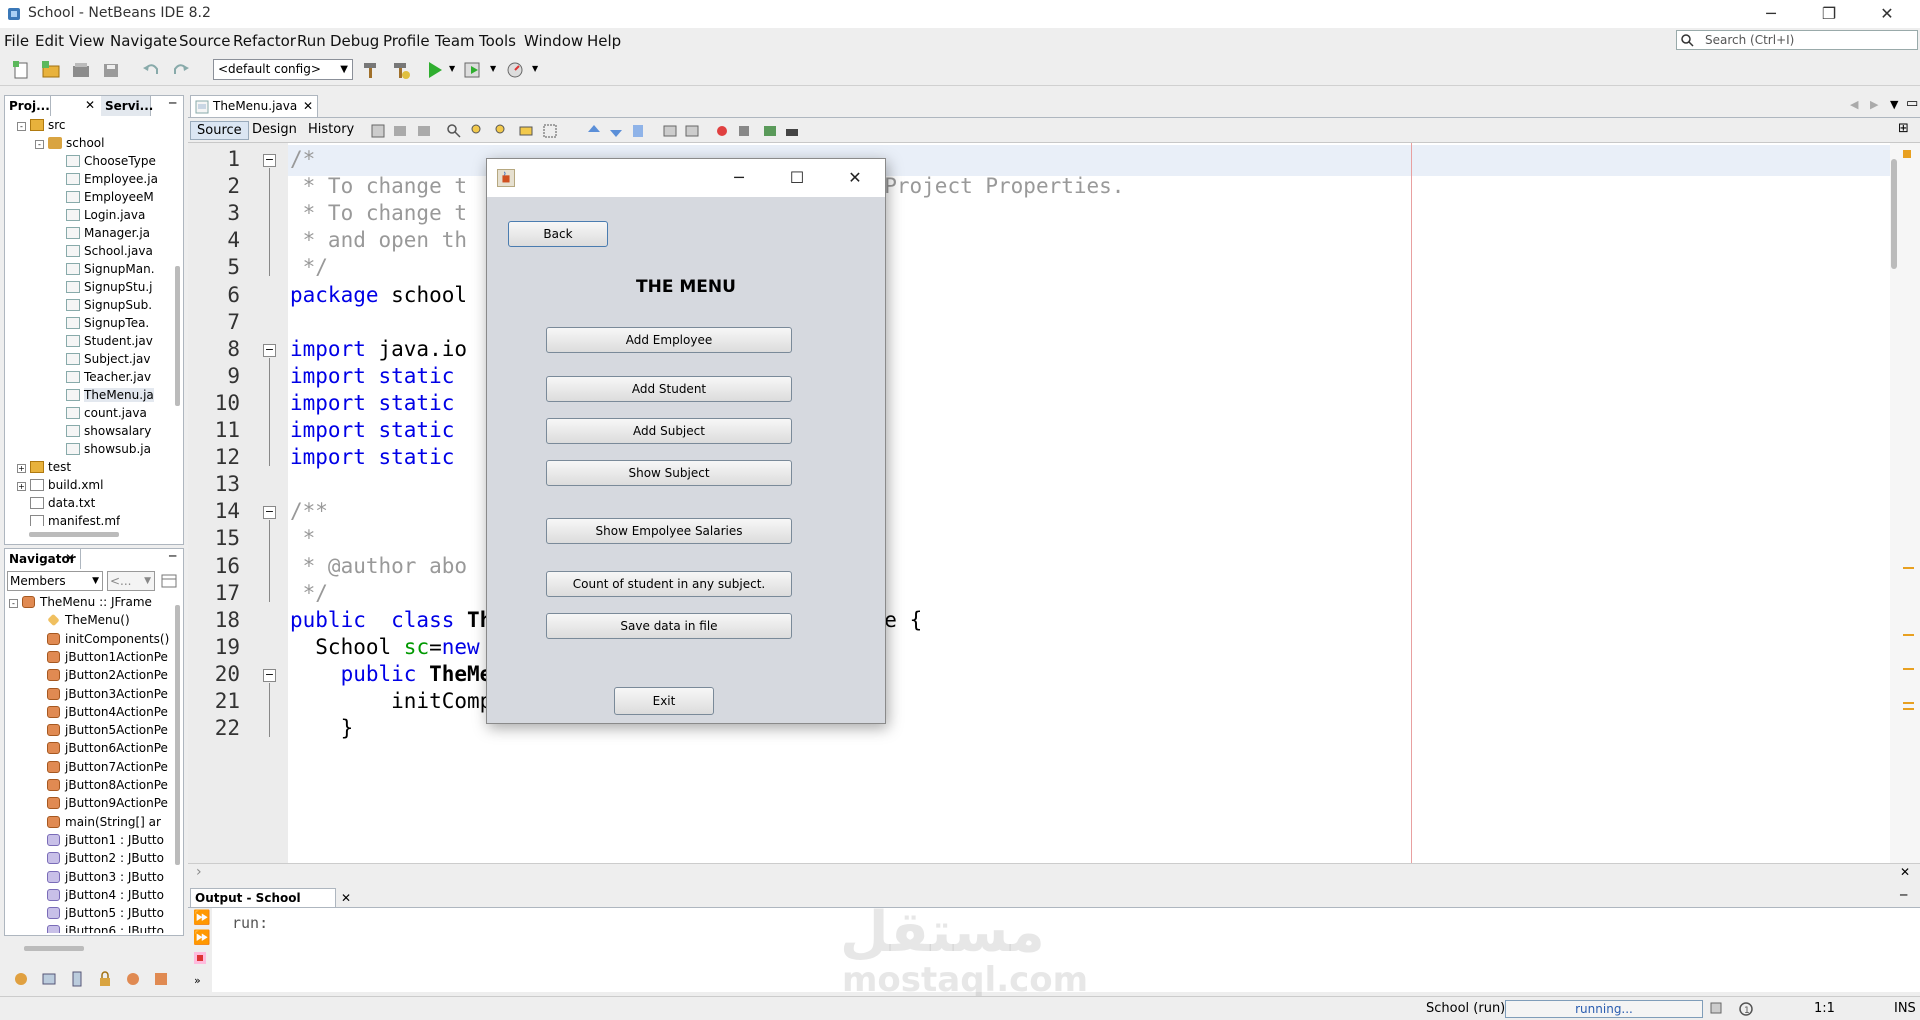 Image resolution: width=1920 pixels, height=1020 pixels. What do you see at coordinates (77, 979) in the screenshot?
I see `static-filter-icon` at bounding box center [77, 979].